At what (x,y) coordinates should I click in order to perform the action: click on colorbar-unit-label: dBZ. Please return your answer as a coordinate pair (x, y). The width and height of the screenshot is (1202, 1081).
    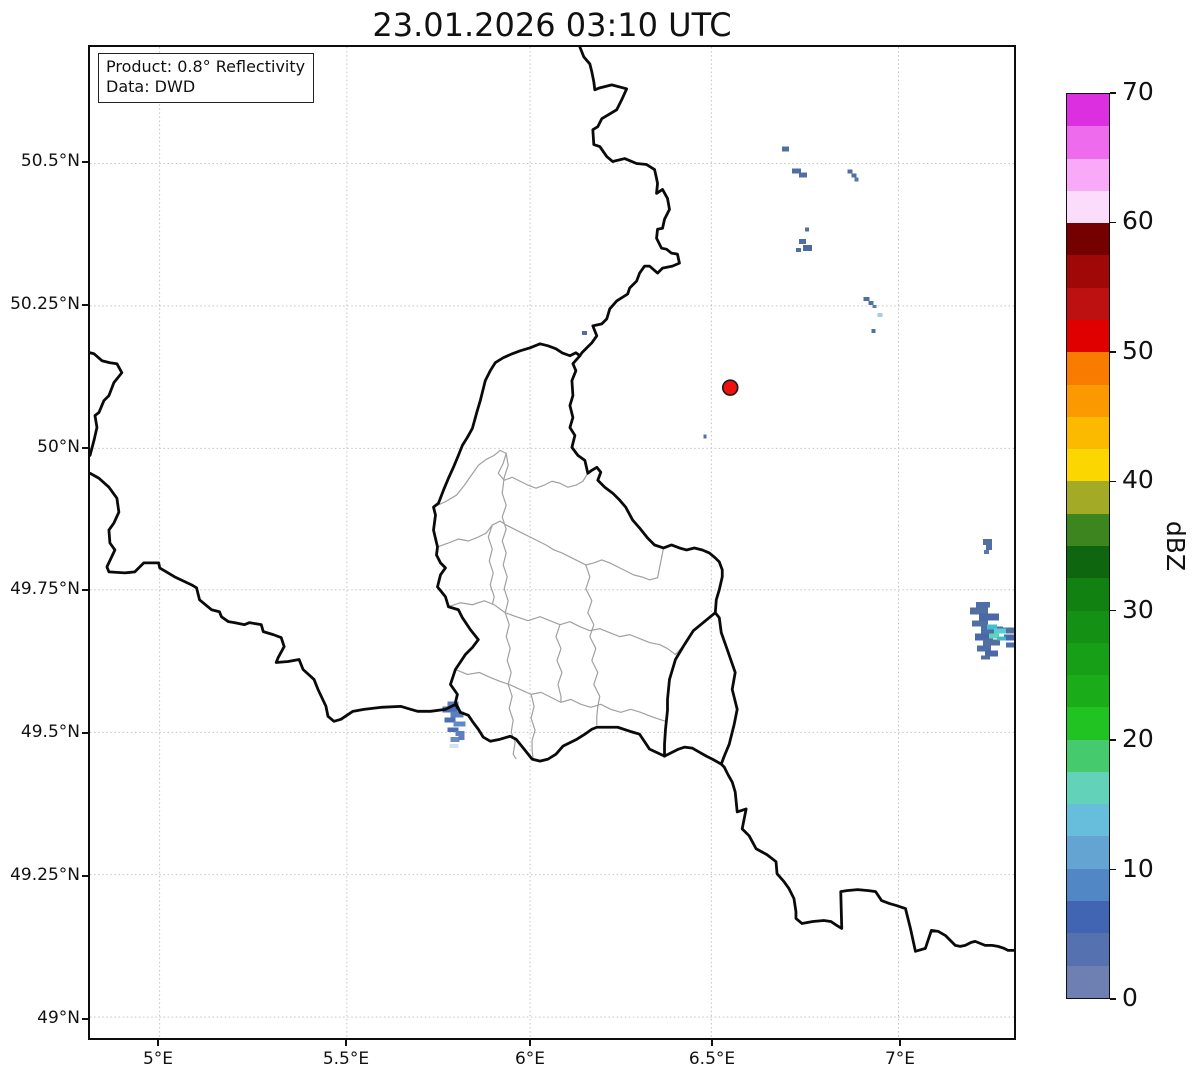
    Looking at the image, I should click on (1175, 546).